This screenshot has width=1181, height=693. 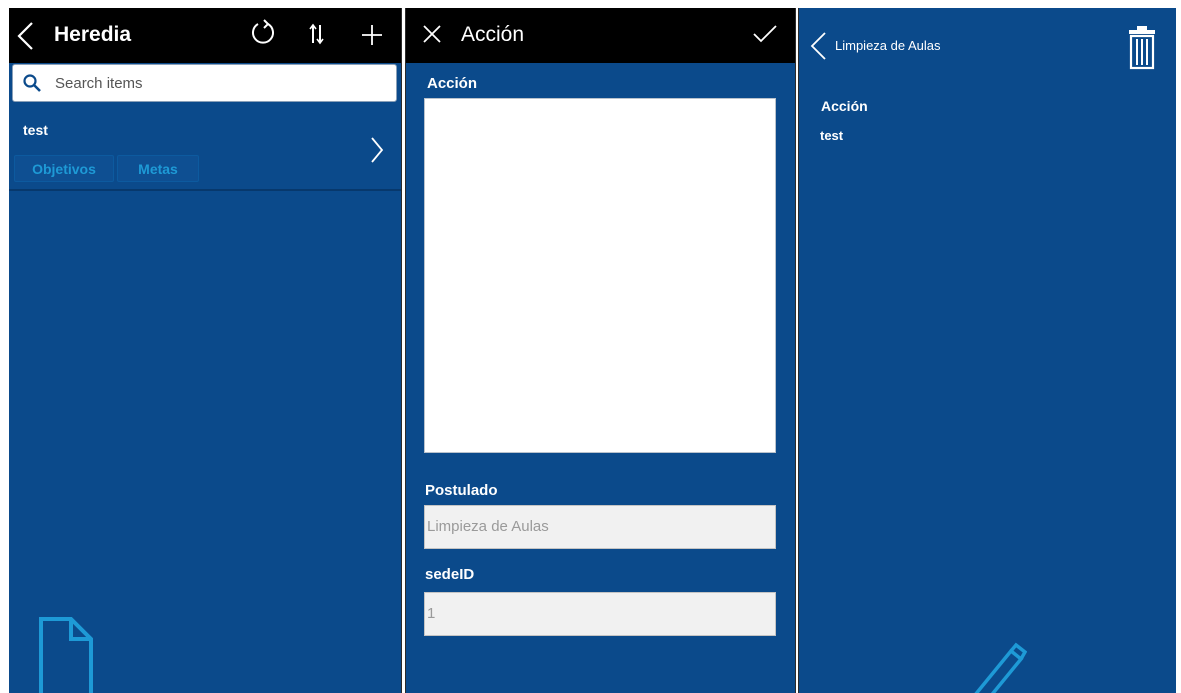 What do you see at coordinates (204, 83) in the screenshot?
I see `search-input: Search items` at bounding box center [204, 83].